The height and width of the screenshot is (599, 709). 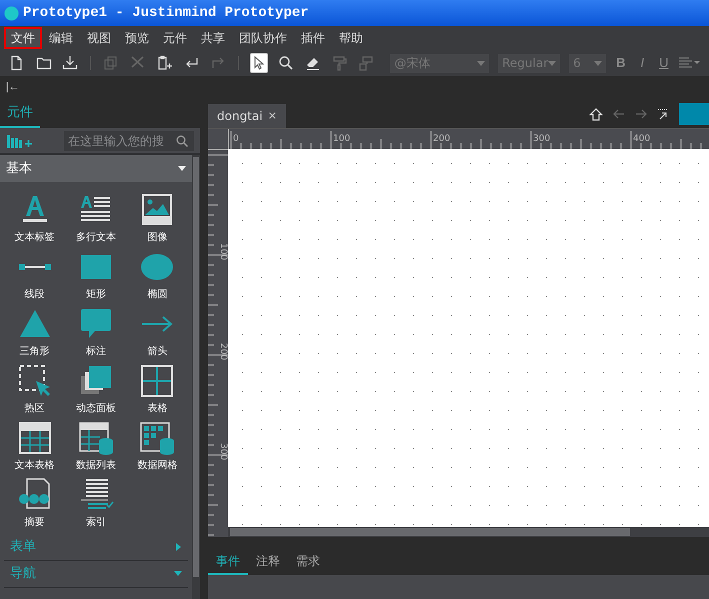 What do you see at coordinates (196, 367) in the screenshot?
I see `scrollbar-thumb` at bounding box center [196, 367].